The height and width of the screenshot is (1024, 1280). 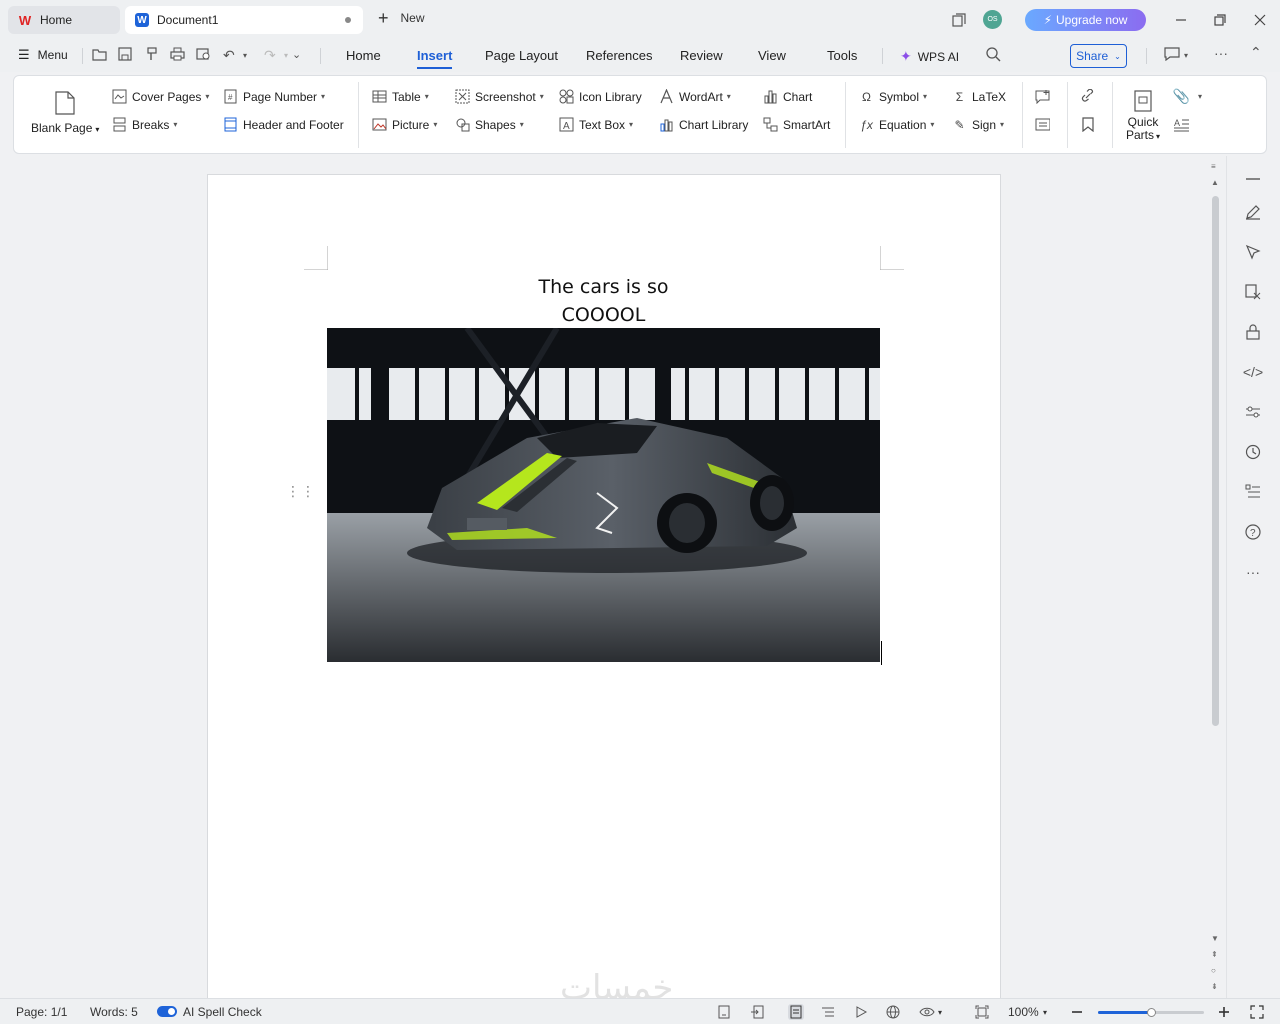 I want to click on comment-insert-button, so click(x=1045, y=96).